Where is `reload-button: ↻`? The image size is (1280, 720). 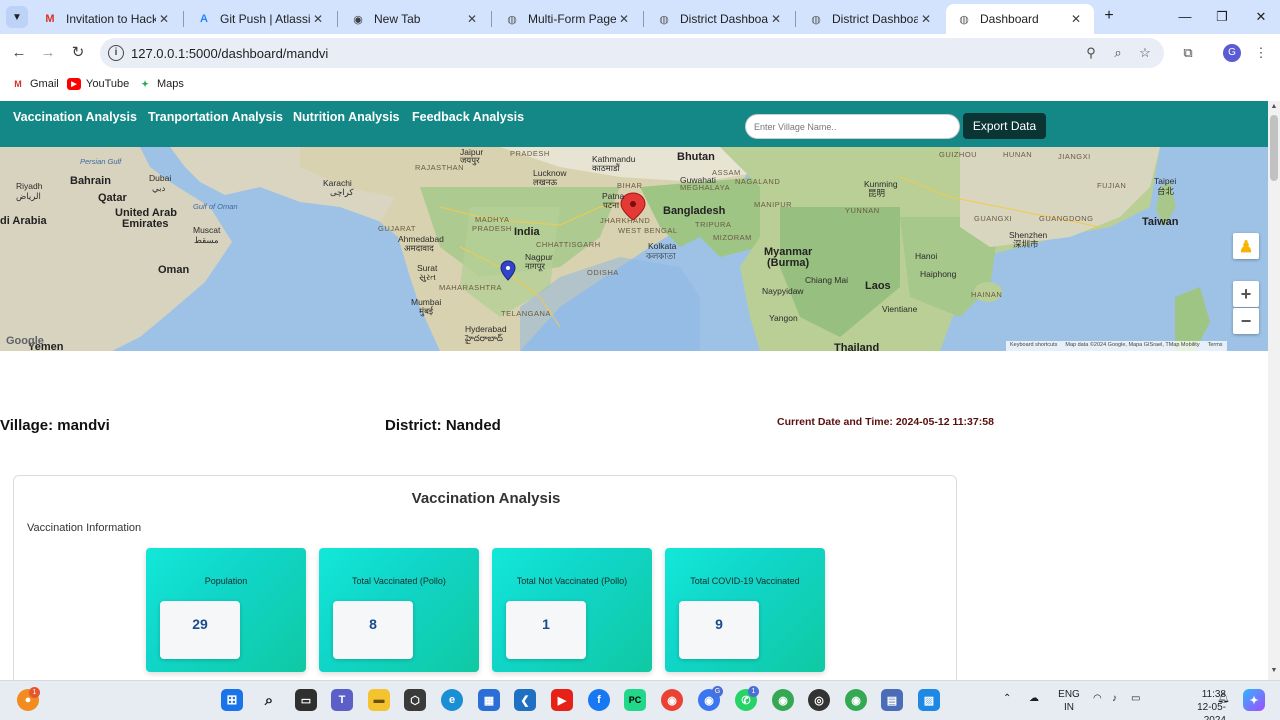
reload-button: ↻ is located at coordinates (78, 53).